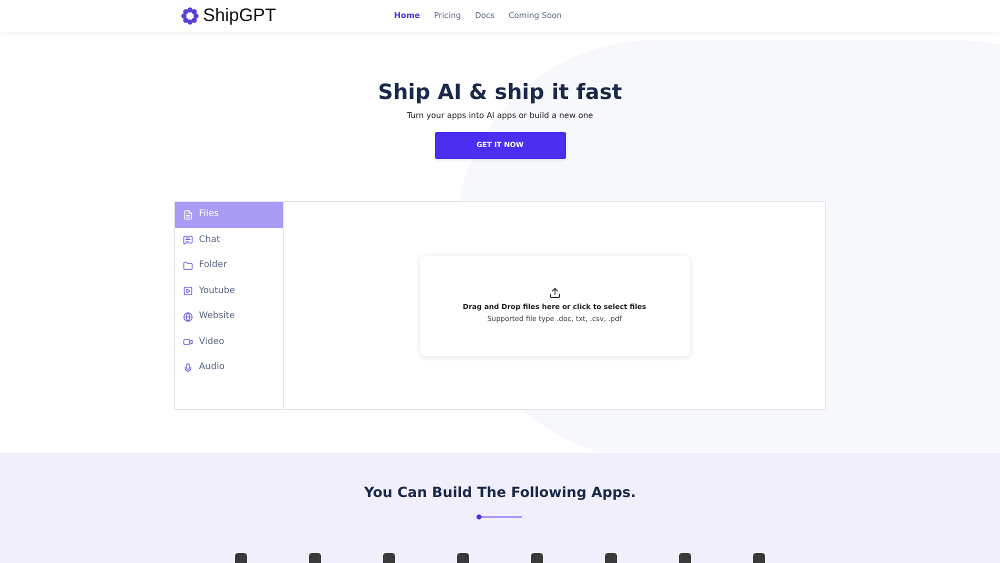 Image resolution: width=1000 pixels, height=563 pixels. I want to click on microphone-icon, so click(188, 367).